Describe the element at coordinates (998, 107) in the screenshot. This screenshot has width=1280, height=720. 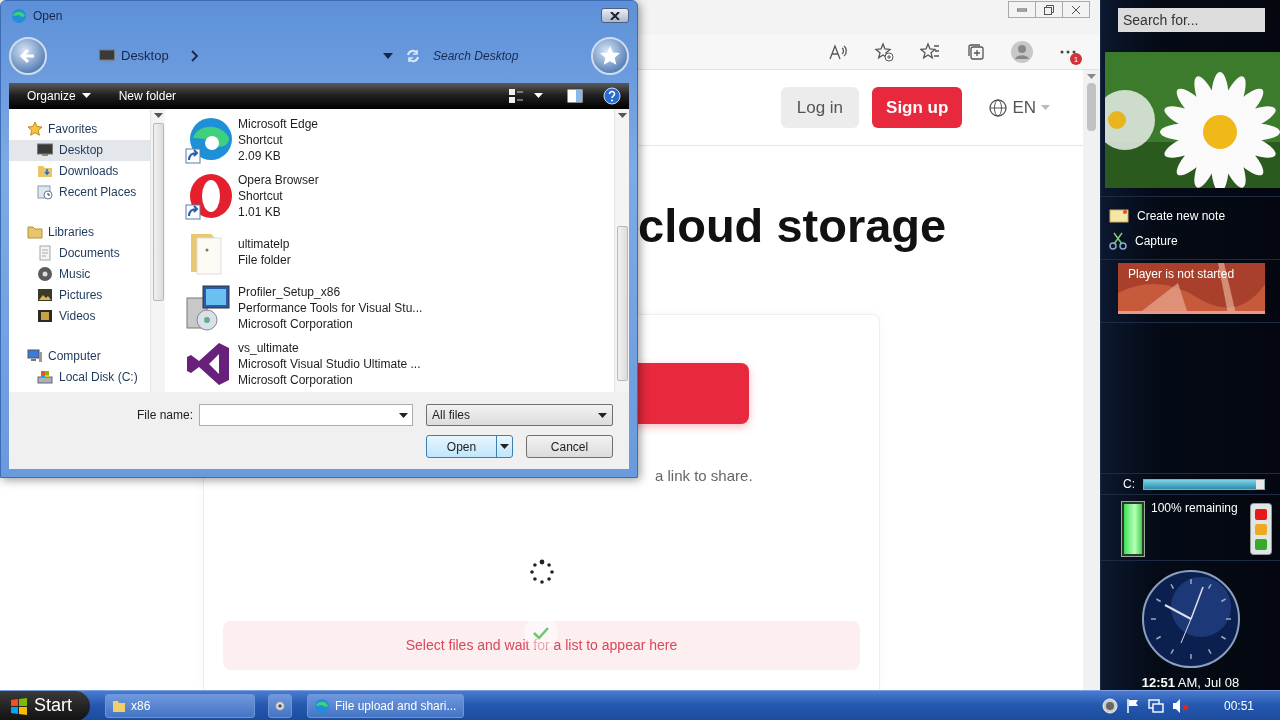
I see `globe-icon` at that location.